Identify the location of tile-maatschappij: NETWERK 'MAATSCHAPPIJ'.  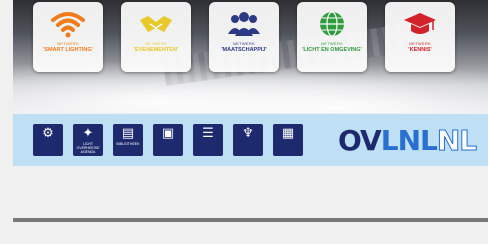
(244, 37).